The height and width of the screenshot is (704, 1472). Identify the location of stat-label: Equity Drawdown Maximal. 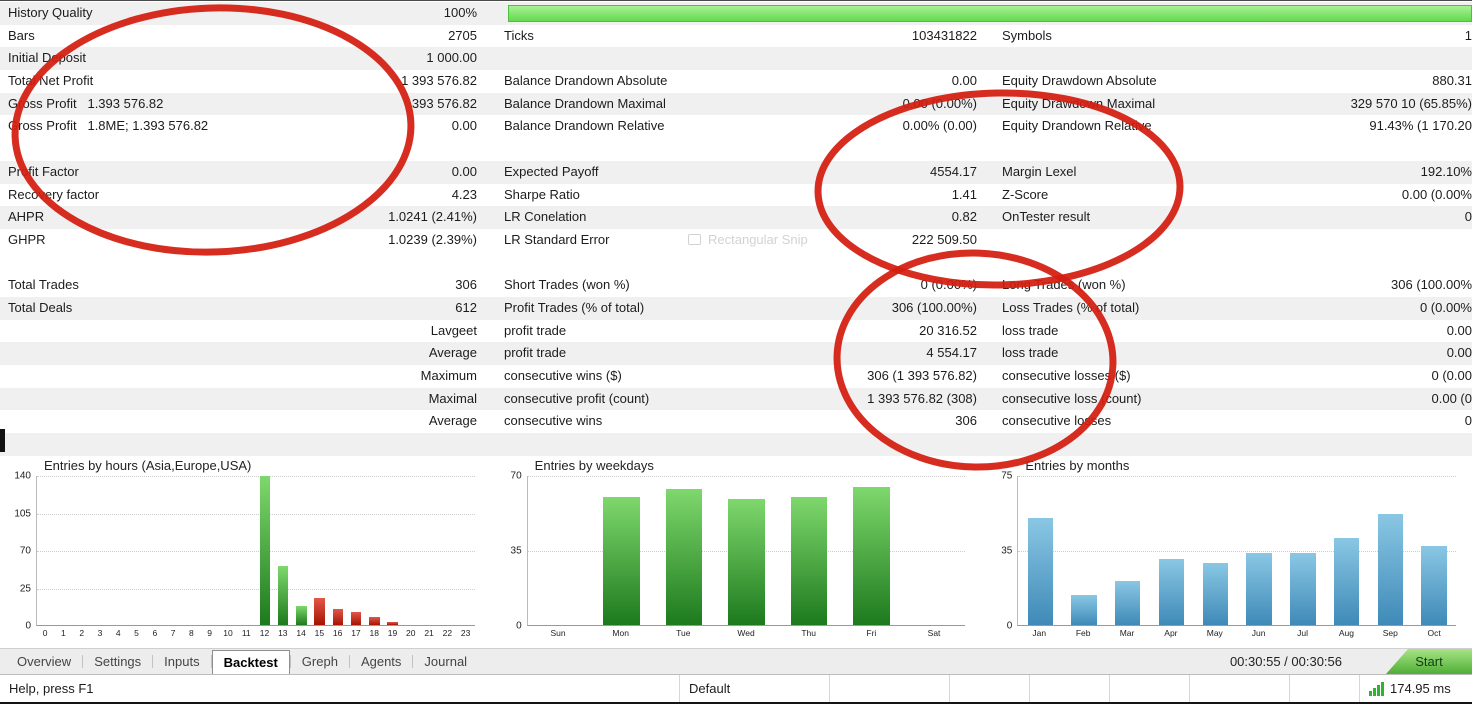
(1079, 103).